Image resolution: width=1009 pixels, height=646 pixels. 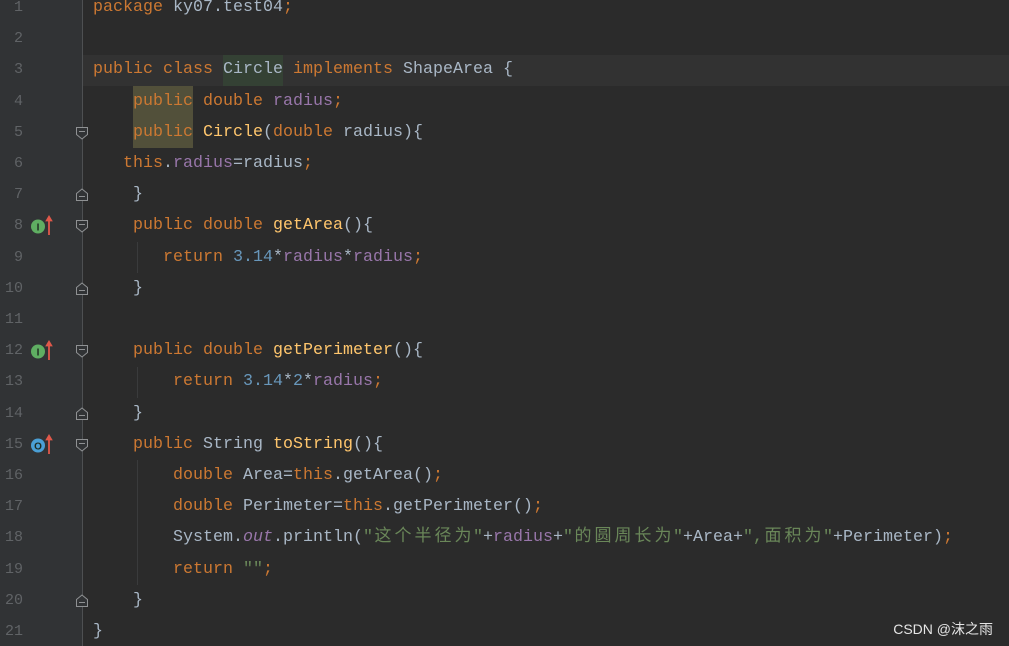 I want to click on field-token: out, so click(x=258, y=538).